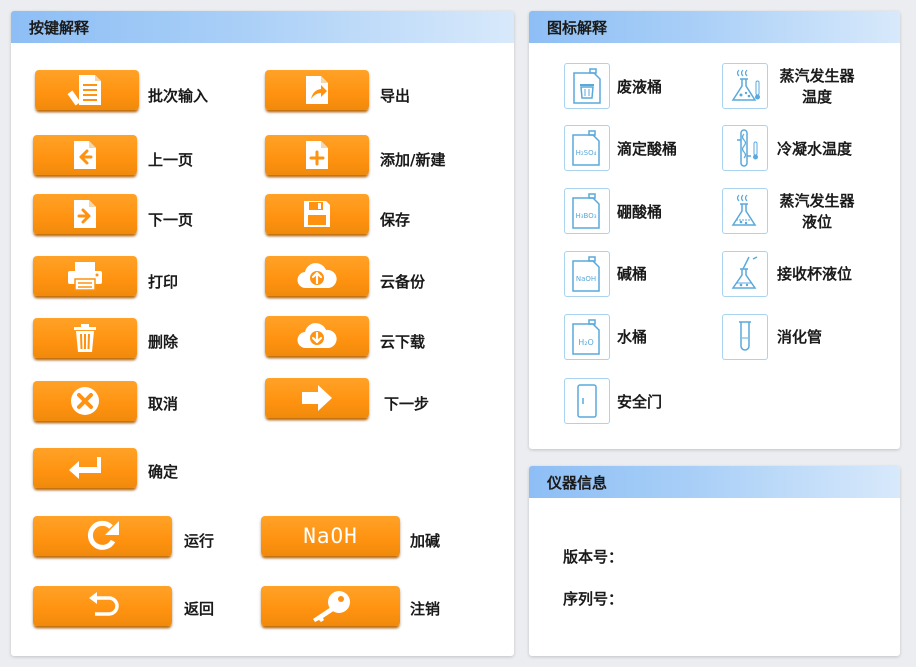  I want to click on save-button, so click(317, 214).